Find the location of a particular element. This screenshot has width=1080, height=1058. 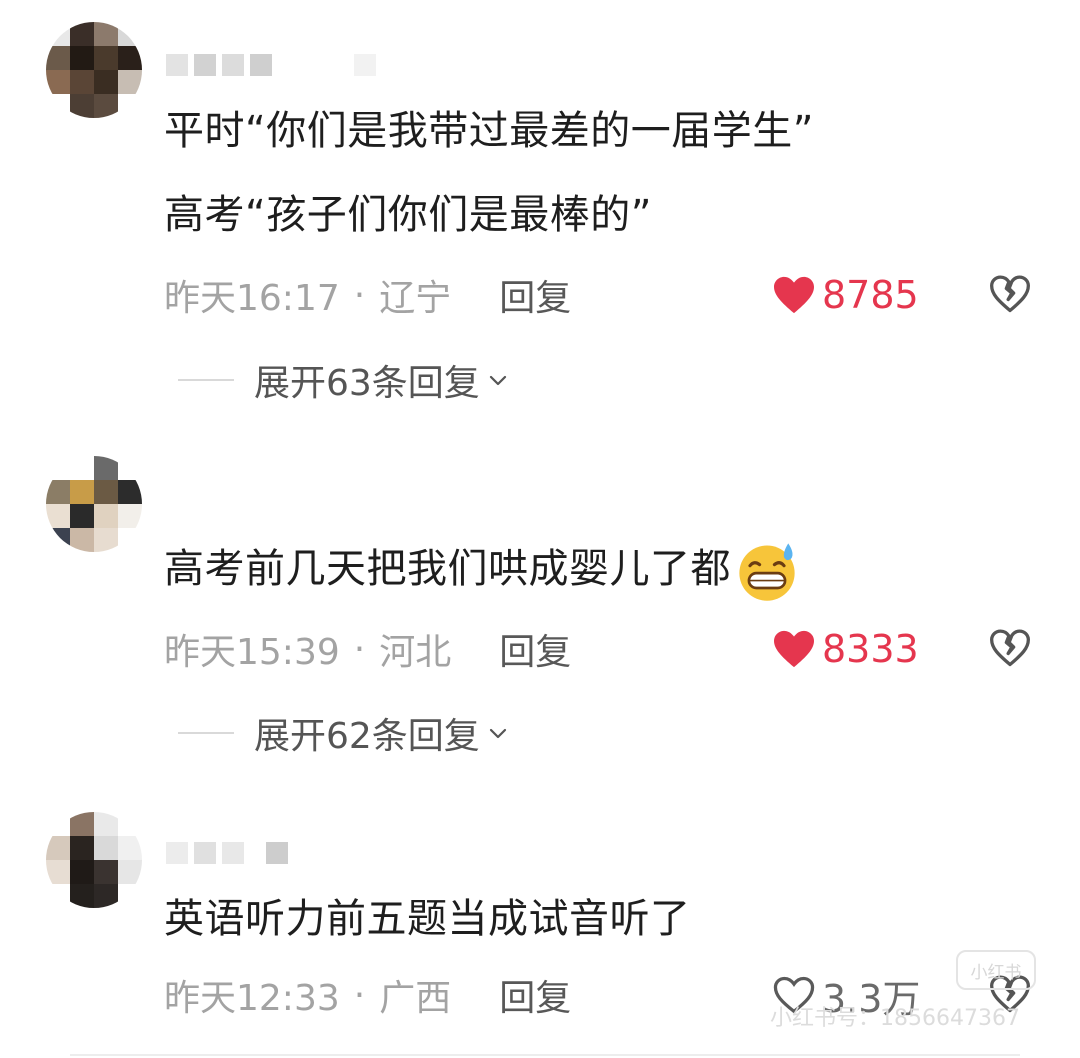

comment-text-line: 平时“你们是我带过最差的一届学生” is located at coordinates (489, 131).